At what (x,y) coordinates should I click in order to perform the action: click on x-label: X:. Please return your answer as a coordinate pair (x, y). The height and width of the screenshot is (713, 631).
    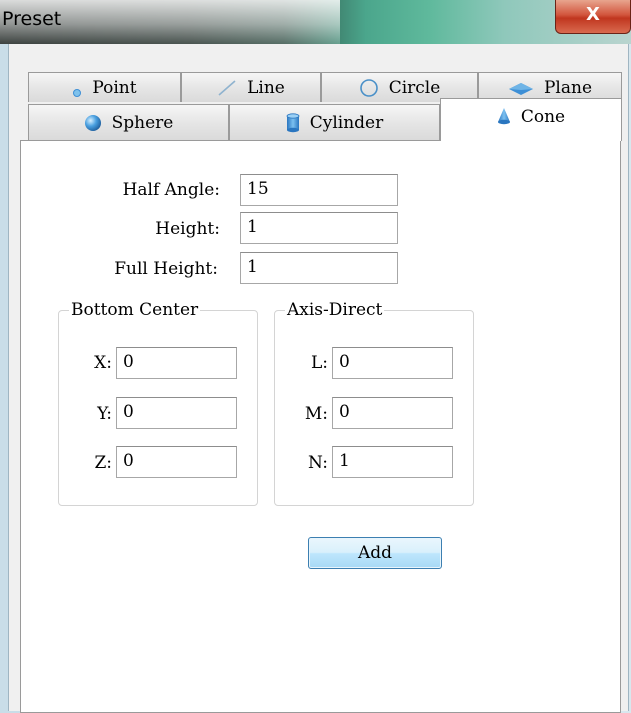
    Looking at the image, I should click on (103, 363).